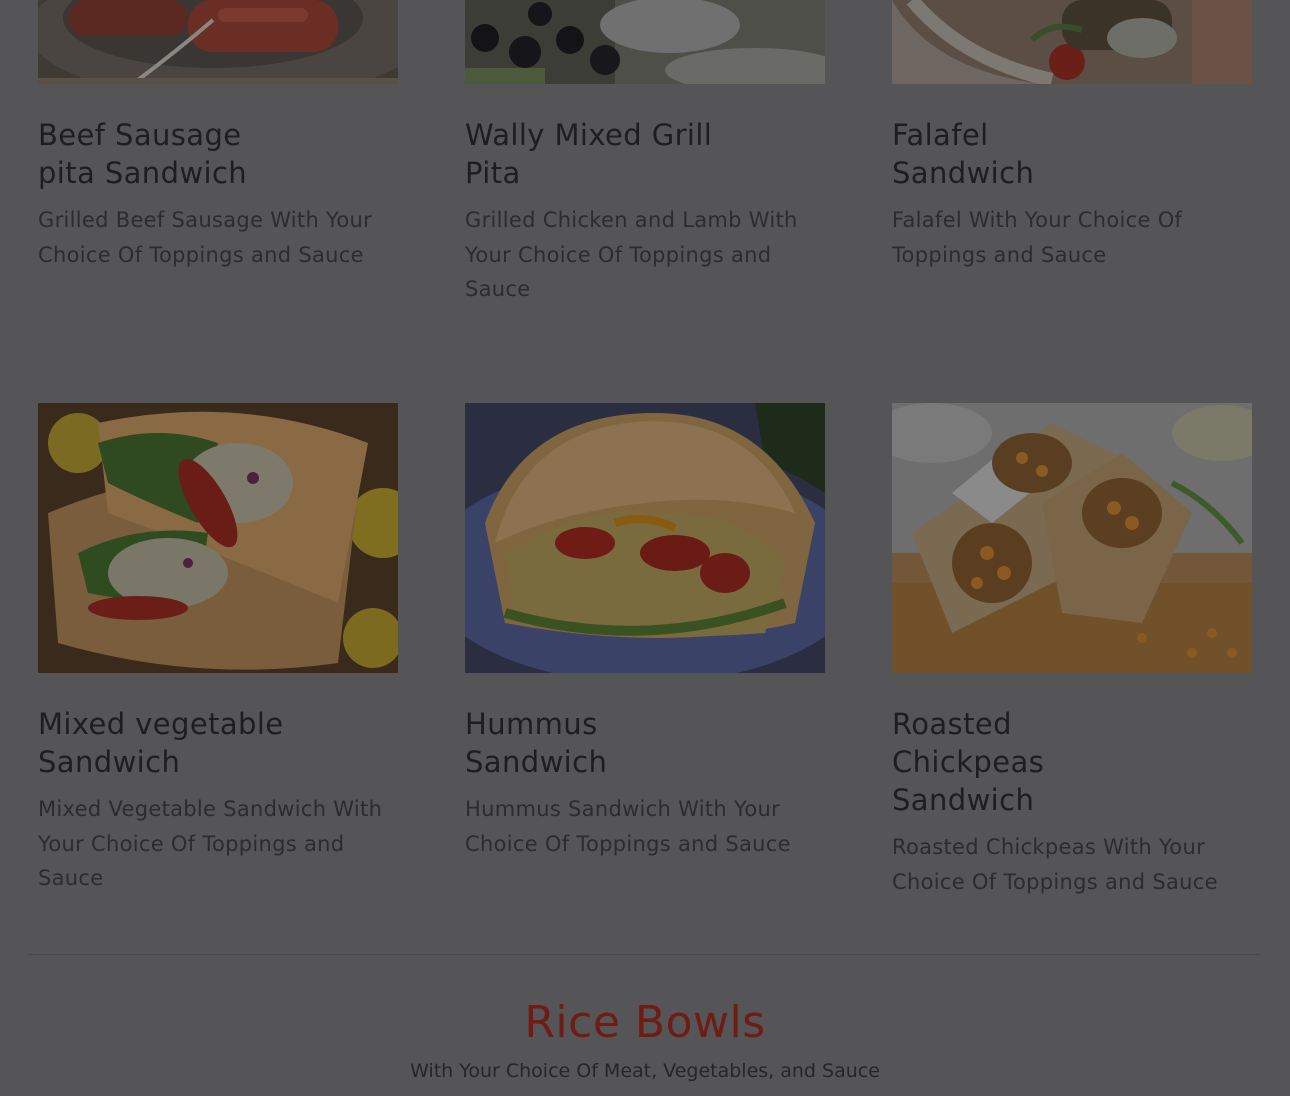 The image size is (1290, 1096). I want to click on menu-item-title: Wally Mixed Grill Pita, so click(589, 154).